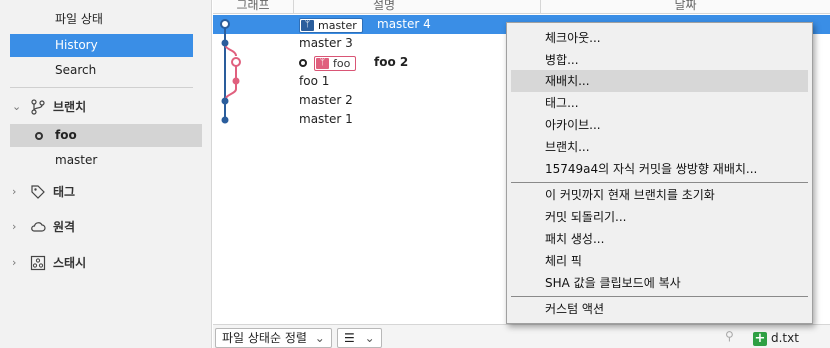 This screenshot has width=830, height=348. What do you see at coordinates (105, 227) in the screenshot?
I see `remotes-group-header: › 원격` at bounding box center [105, 227].